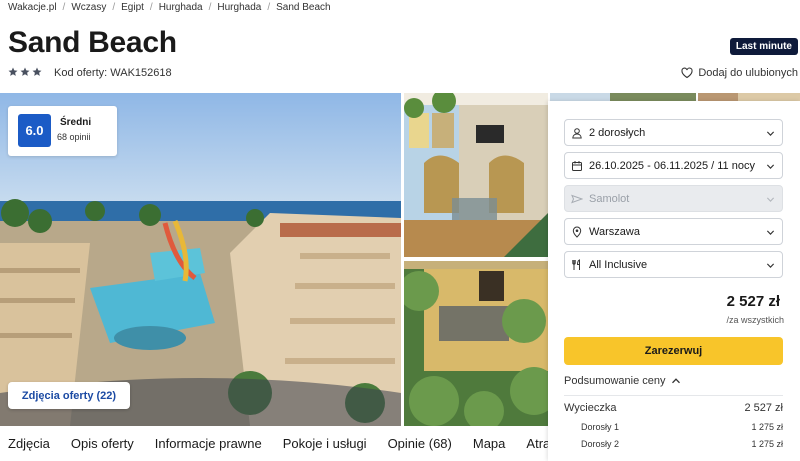  What do you see at coordinates (673, 198) in the screenshot?
I see `transport-select: Samolot` at bounding box center [673, 198].